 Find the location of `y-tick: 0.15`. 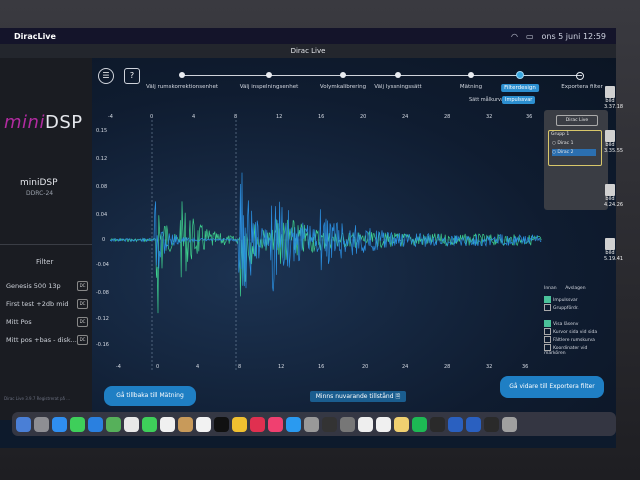

y-tick: 0.15 is located at coordinates (102, 131).